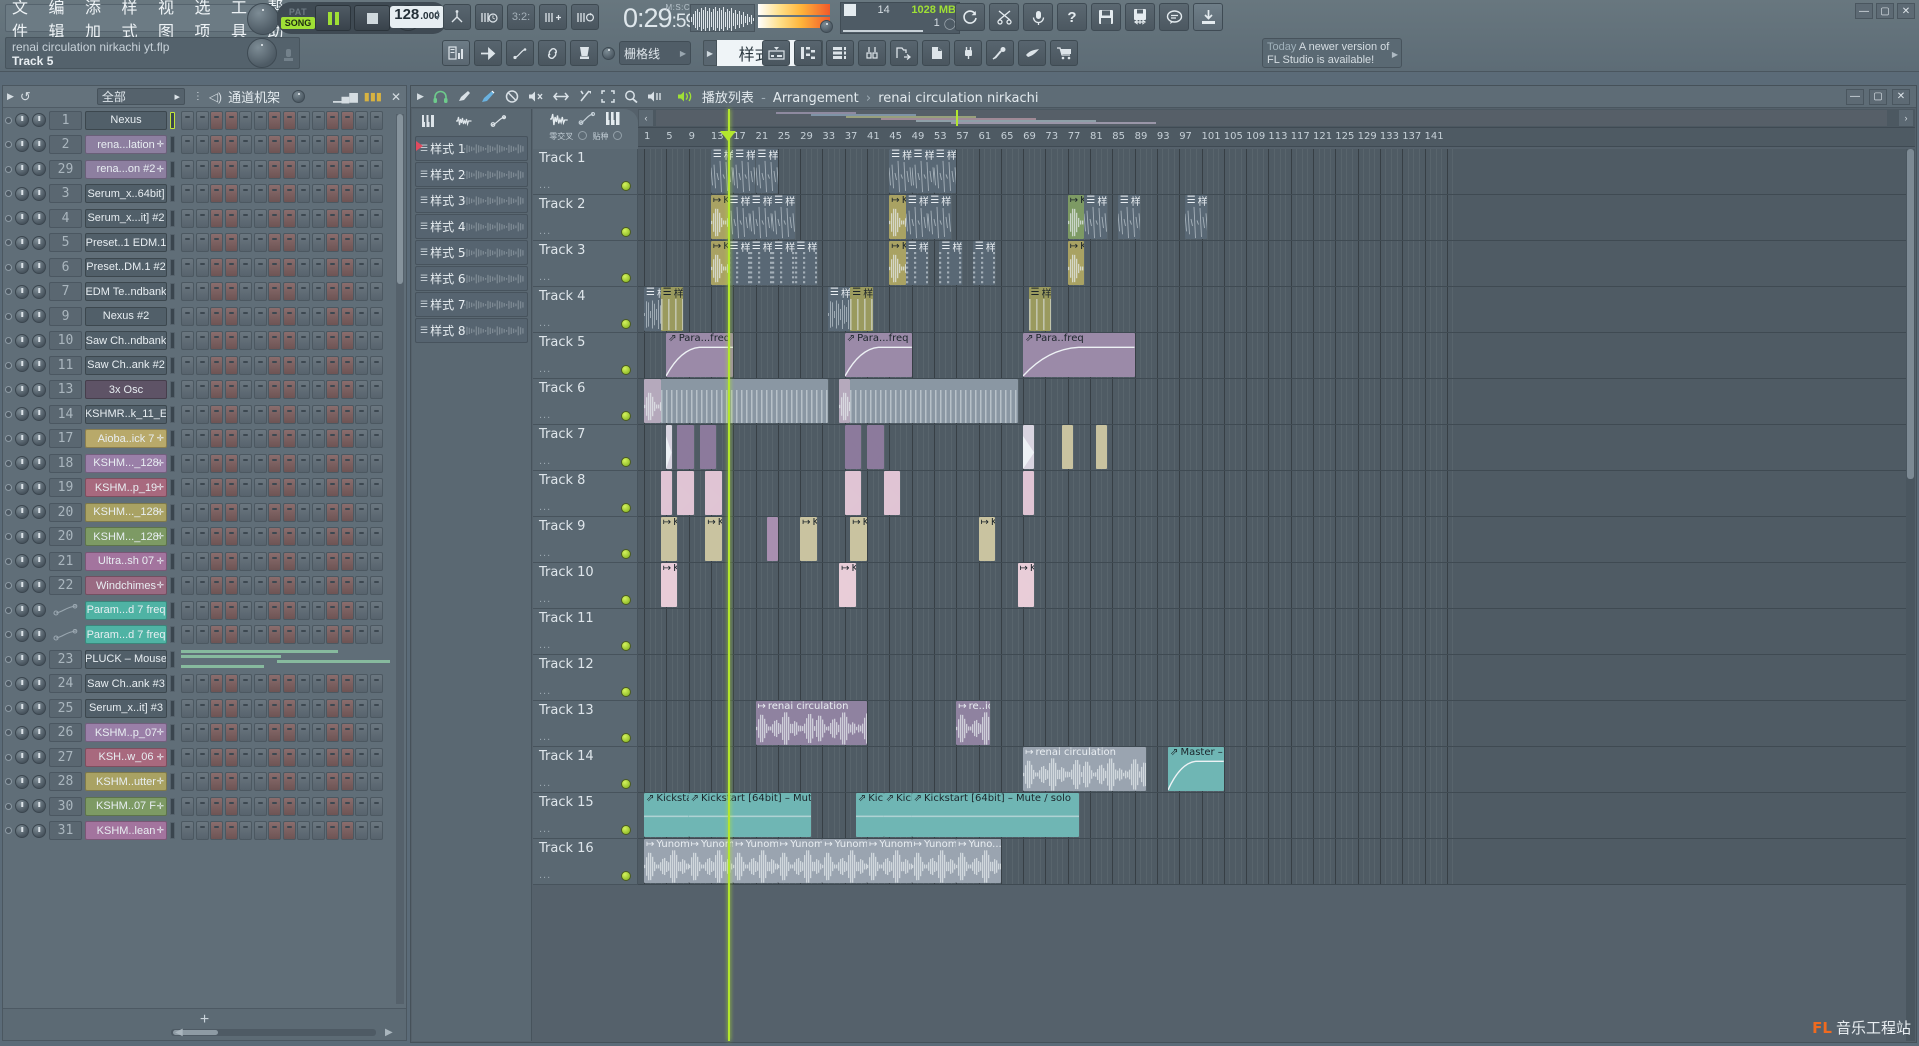 The image size is (1919, 1046). I want to click on maximize-button: ▢, so click(1885, 11).